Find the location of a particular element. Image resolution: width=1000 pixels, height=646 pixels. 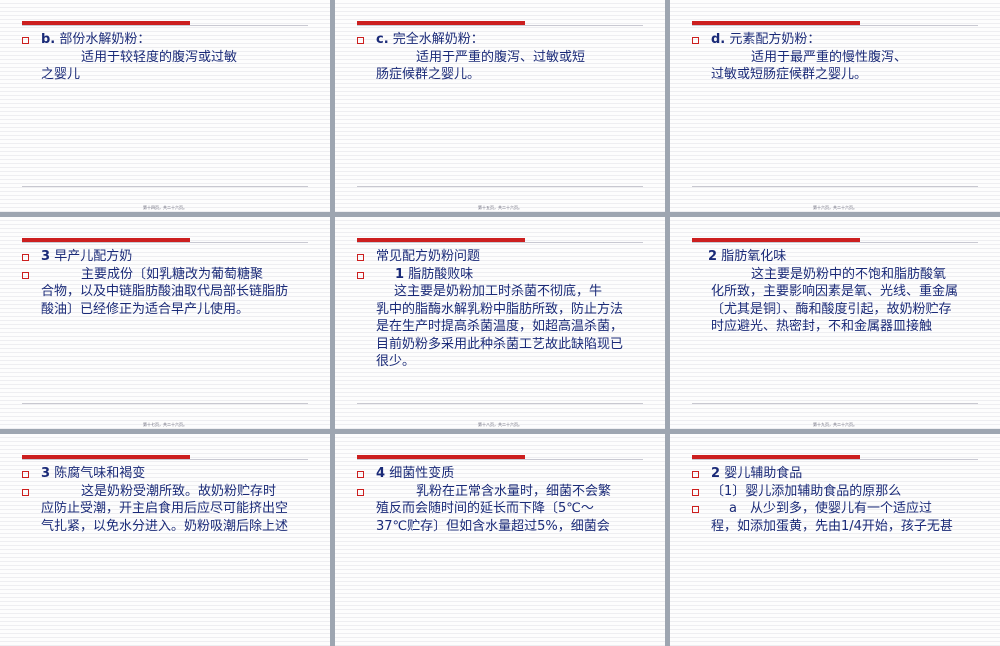

slide-line: 适用于最严重的慢性腹泻、 is located at coordinates (838, 58).